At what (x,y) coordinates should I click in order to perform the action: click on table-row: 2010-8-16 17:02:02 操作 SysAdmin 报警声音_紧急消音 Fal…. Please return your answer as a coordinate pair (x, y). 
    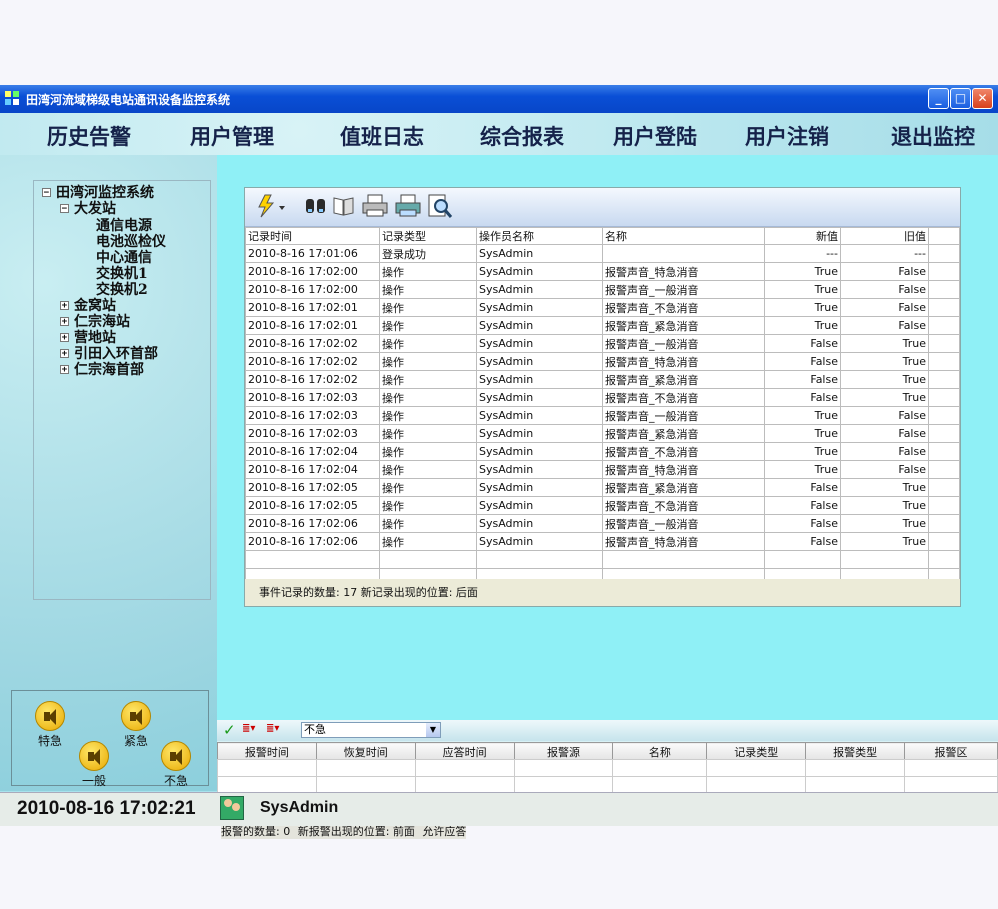
    Looking at the image, I should click on (602, 379).